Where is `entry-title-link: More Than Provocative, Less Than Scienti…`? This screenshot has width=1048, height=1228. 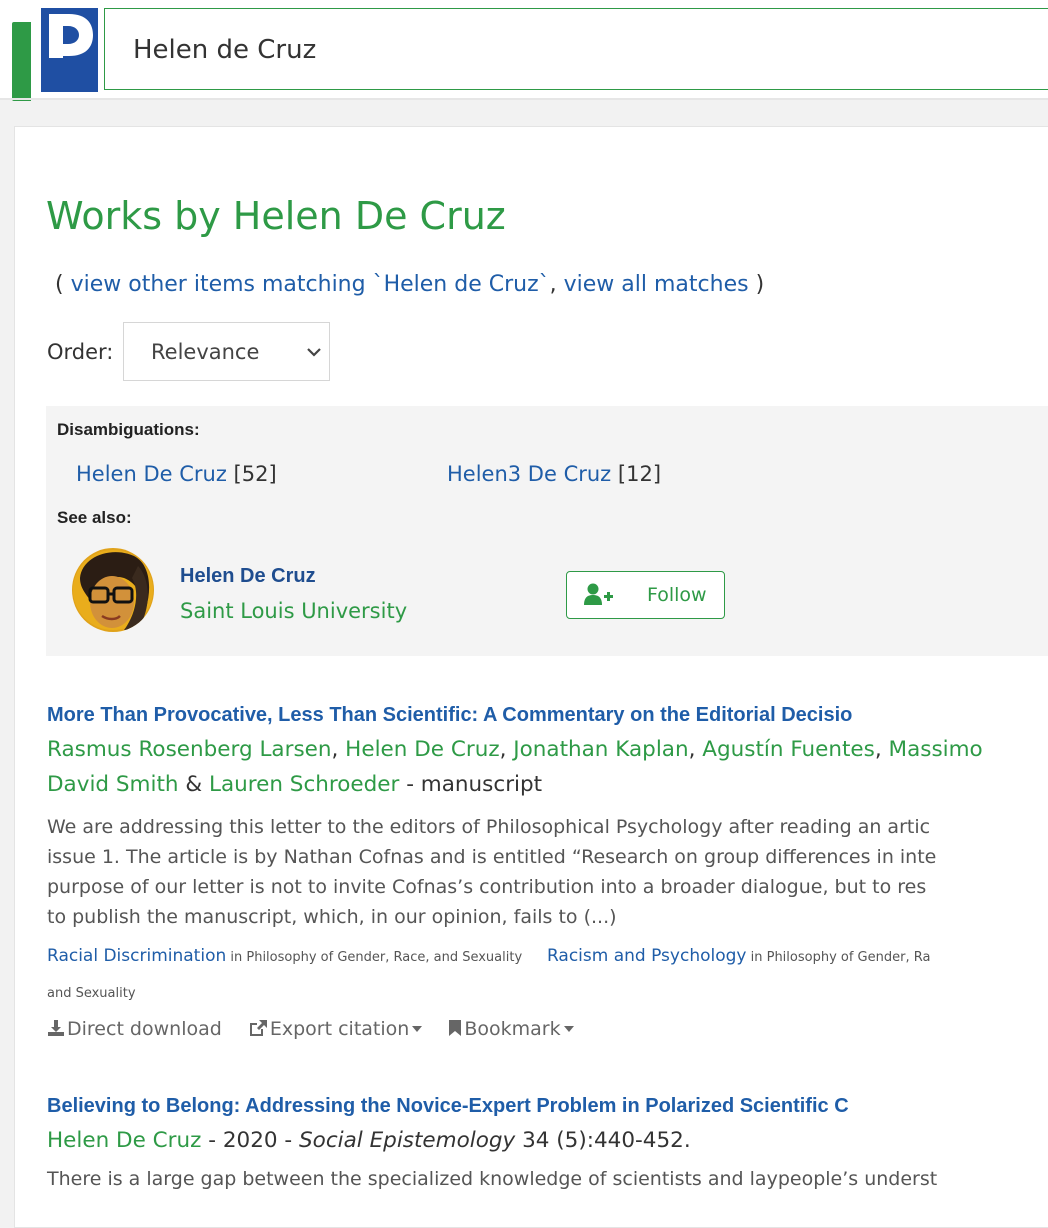 entry-title-link: More Than Provocative, Less Than Scienti… is located at coordinates (449, 715).